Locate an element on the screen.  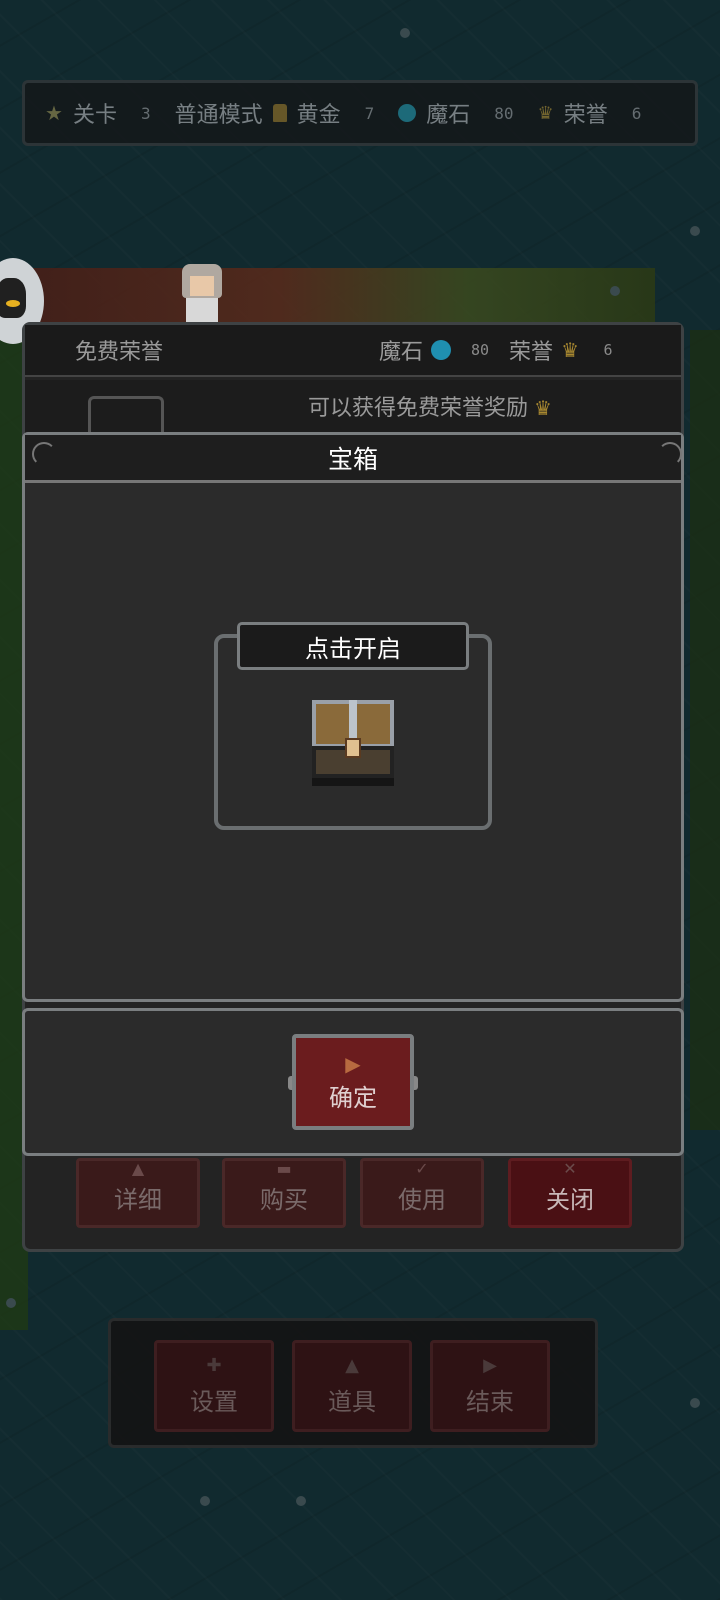
gold-bar-icon is located at coordinates (279, 113).